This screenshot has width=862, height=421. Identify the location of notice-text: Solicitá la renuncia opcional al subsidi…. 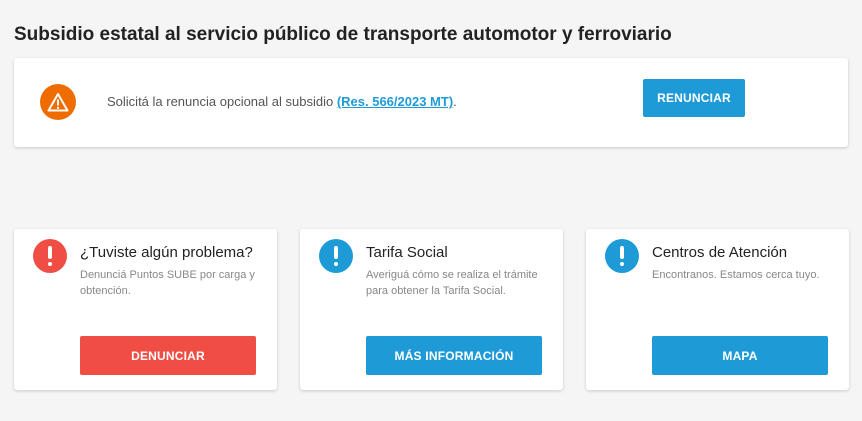
(222, 101).